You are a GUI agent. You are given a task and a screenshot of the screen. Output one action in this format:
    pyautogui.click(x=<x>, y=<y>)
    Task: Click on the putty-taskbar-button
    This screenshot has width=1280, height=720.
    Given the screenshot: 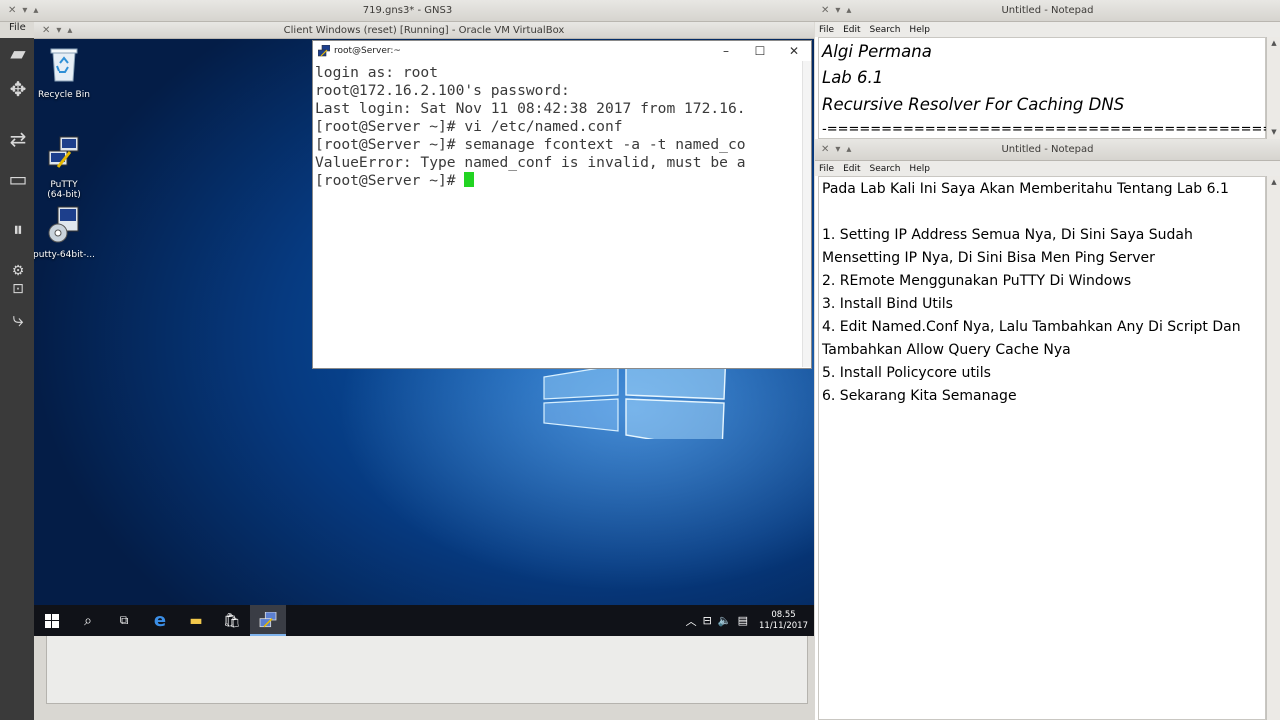 What is the action you would take?
    pyautogui.click(x=268, y=620)
    